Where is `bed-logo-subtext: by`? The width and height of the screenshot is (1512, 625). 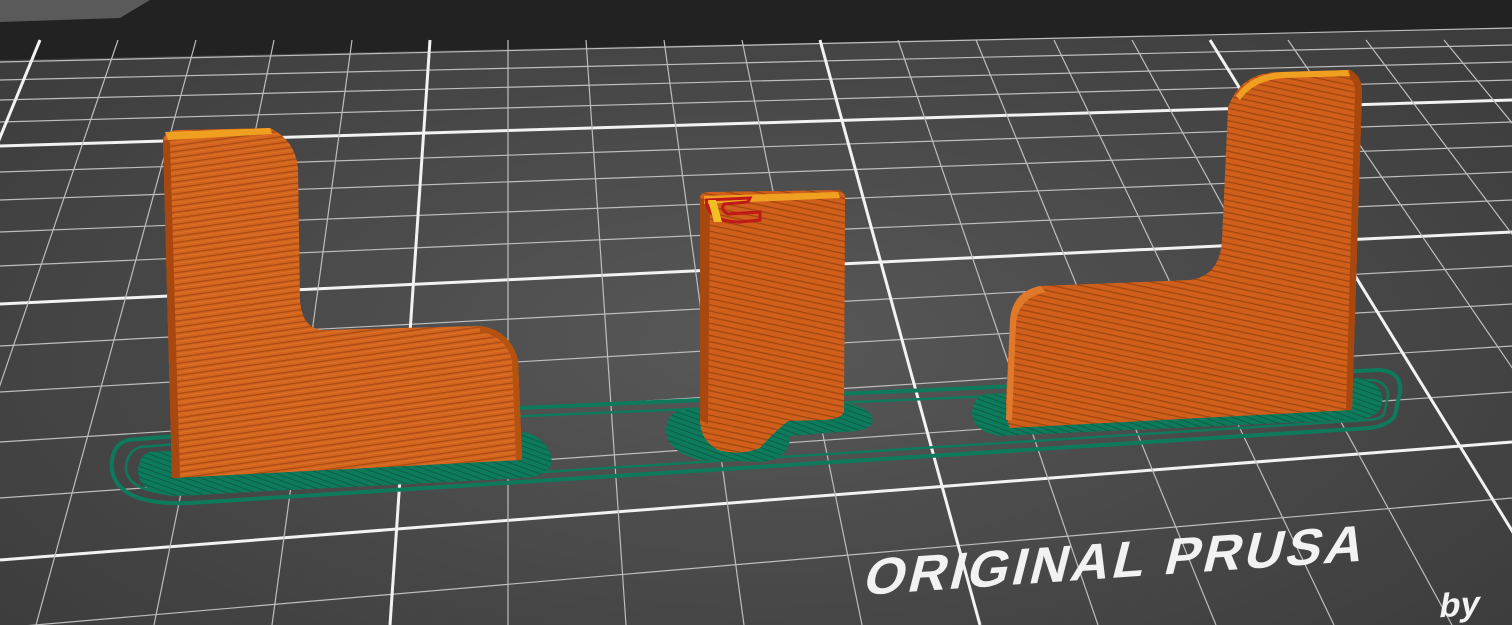
bed-logo-subtext: by is located at coordinates (1460, 604).